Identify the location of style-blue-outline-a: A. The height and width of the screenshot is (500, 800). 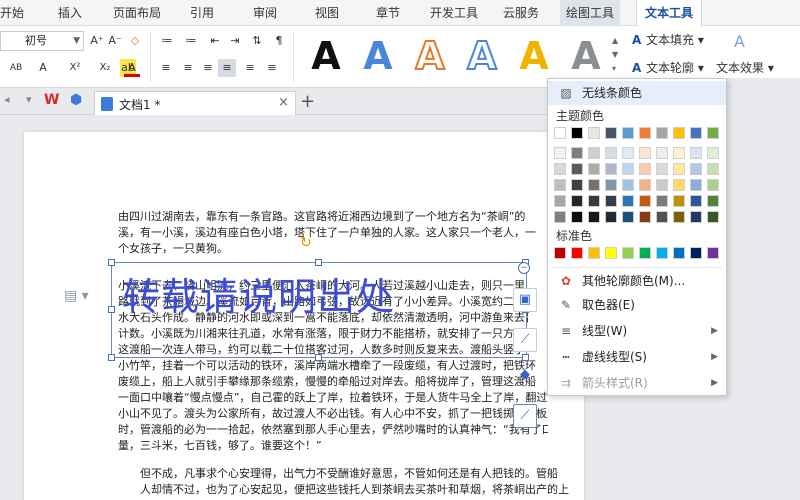
(482, 56).